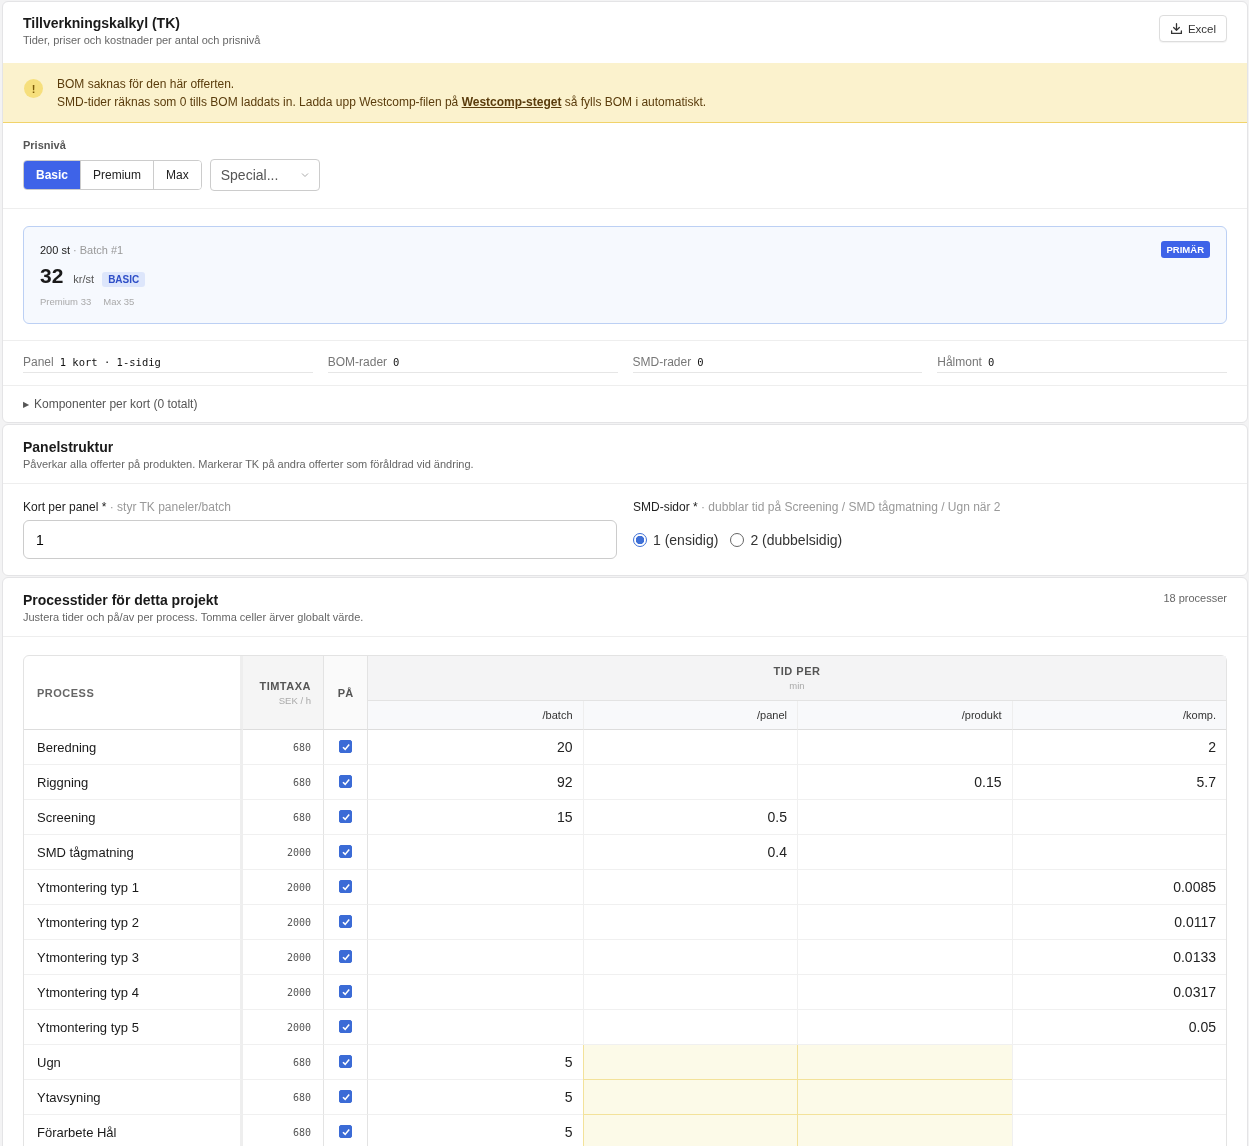 This screenshot has height=1146, width=1249. What do you see at coordinates (320, 539) in the screenshot?
I see `cards-per-panel-input: 1` at bounding box center [320, 539].